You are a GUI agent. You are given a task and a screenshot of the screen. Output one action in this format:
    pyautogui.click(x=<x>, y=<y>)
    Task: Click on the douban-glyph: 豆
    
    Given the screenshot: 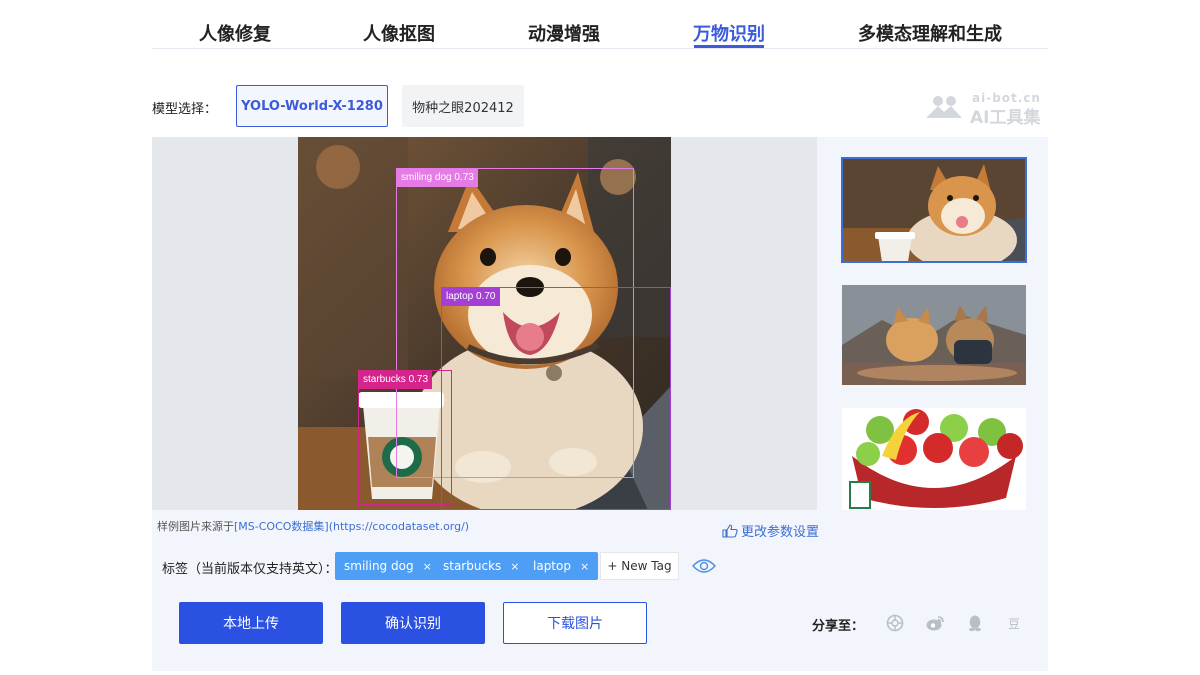 What is the action you would take?
    pyautogui.click(x=1013, y=623)
    